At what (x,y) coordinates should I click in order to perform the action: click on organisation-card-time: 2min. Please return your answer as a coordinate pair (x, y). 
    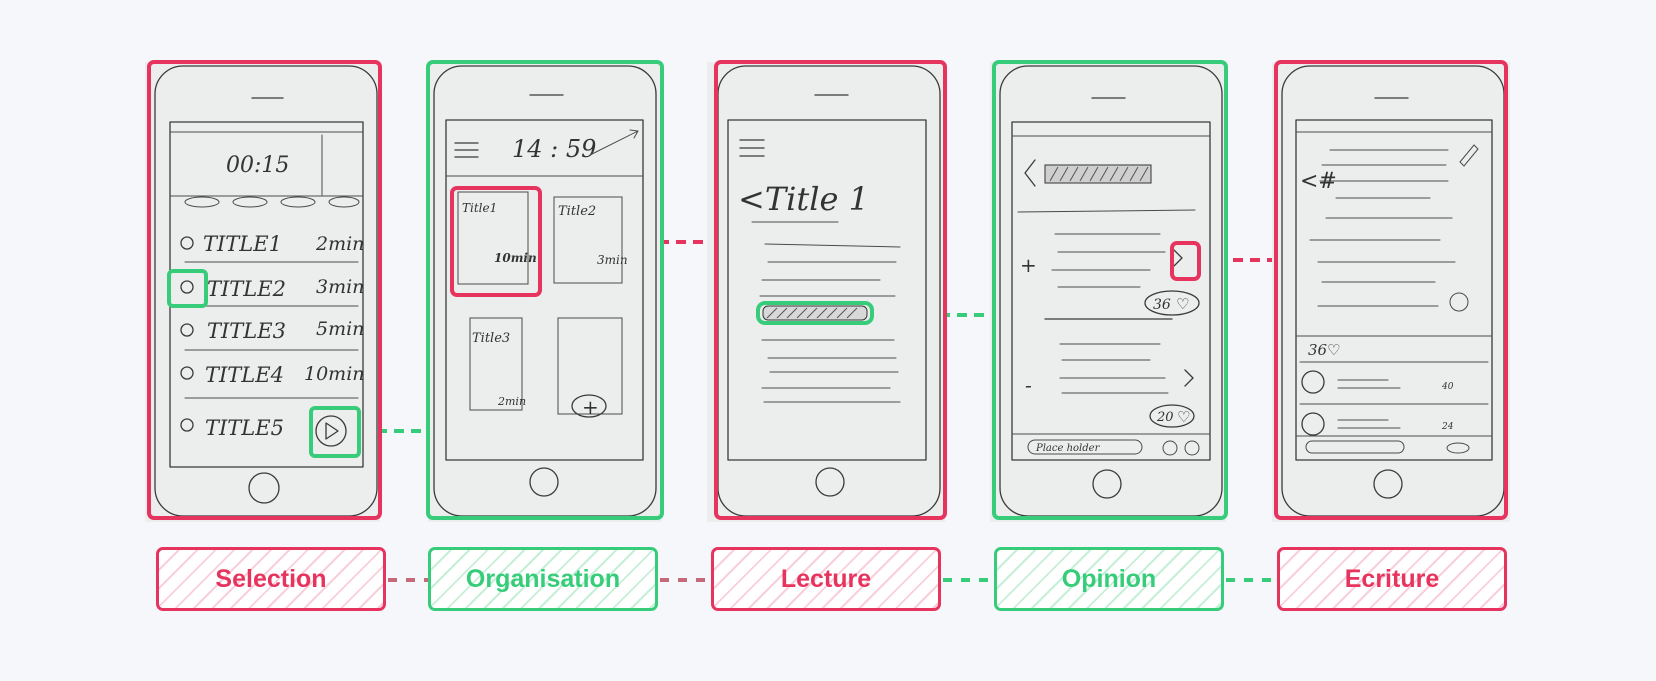
    Looking at the image, I should click on (511, 401).